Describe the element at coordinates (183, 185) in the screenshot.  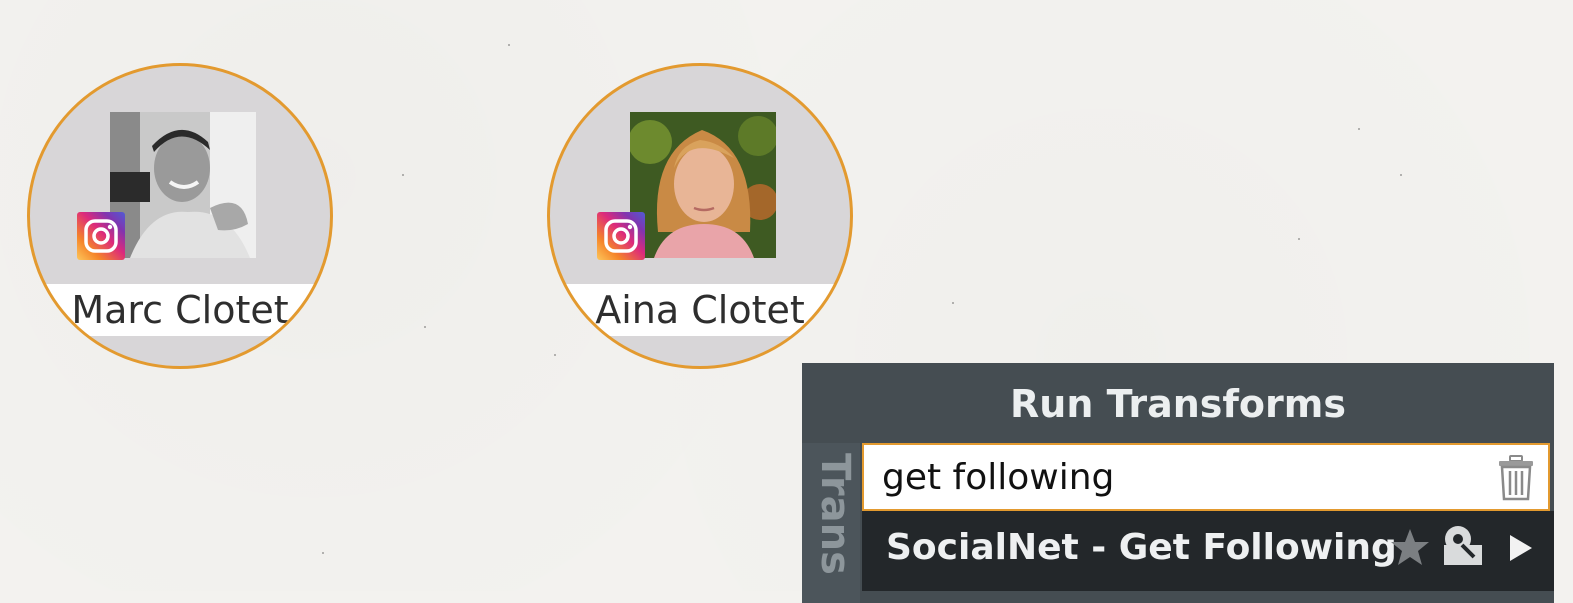
I see `marc-clotet-photo` at that location.